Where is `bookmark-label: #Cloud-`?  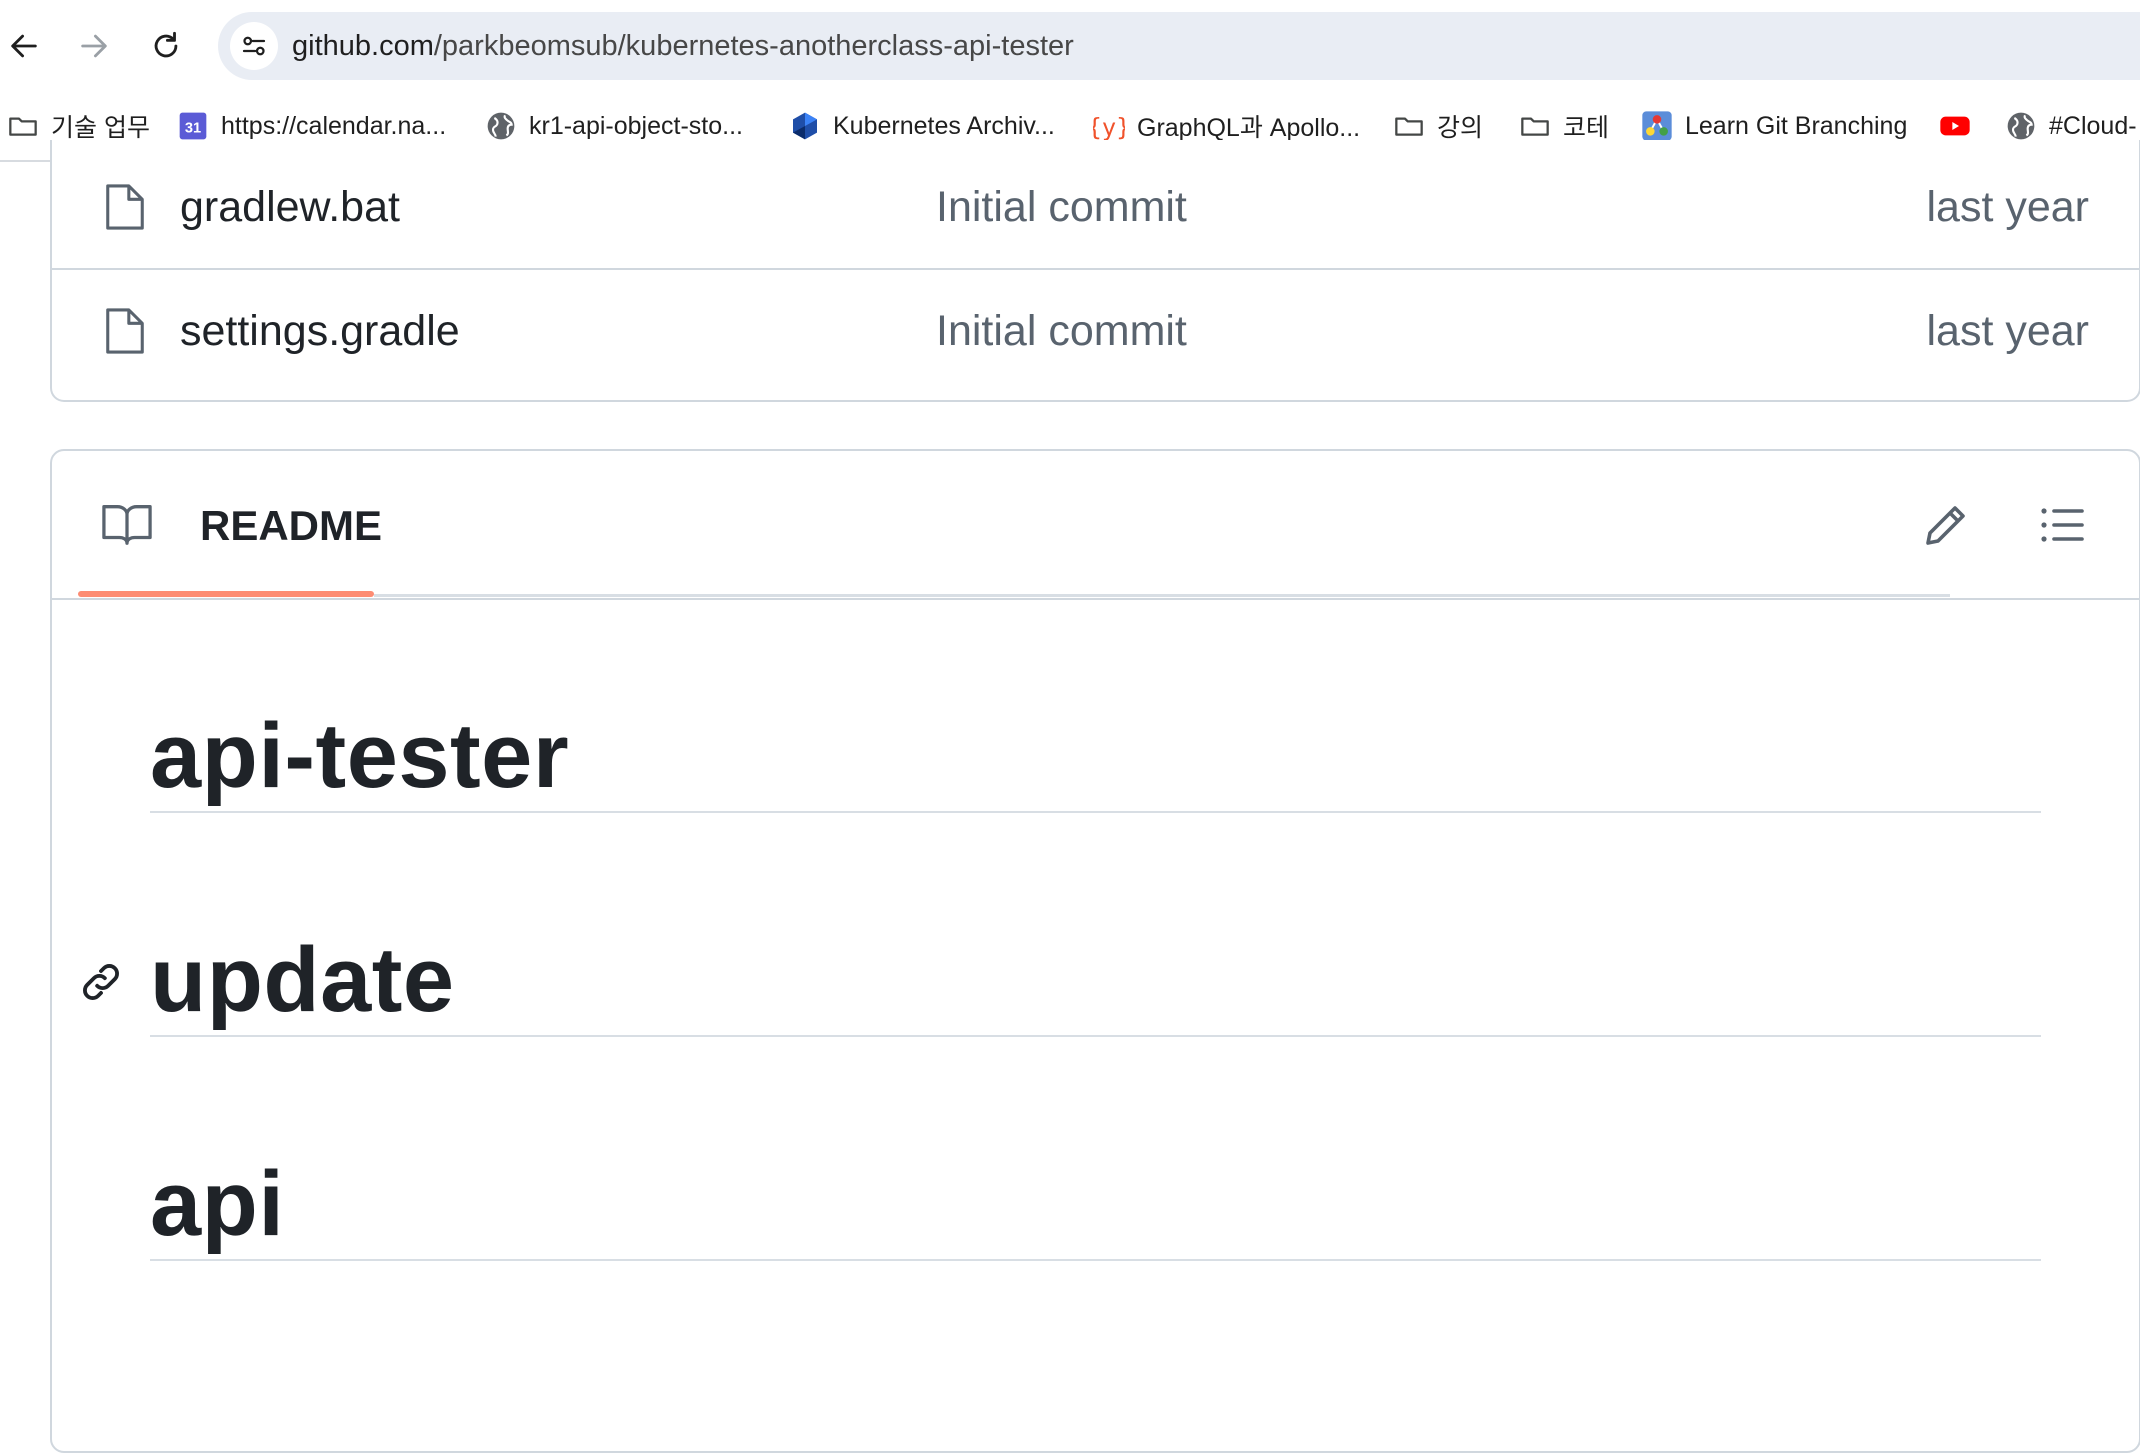
bookmark-label: #Cloud- is located at coordinates (2093, 125).